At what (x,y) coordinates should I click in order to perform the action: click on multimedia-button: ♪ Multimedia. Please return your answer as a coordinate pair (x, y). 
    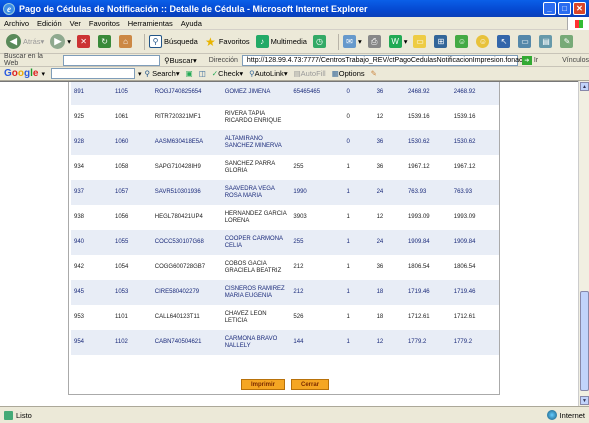
    Looking at the image, I should click on (281, 41).